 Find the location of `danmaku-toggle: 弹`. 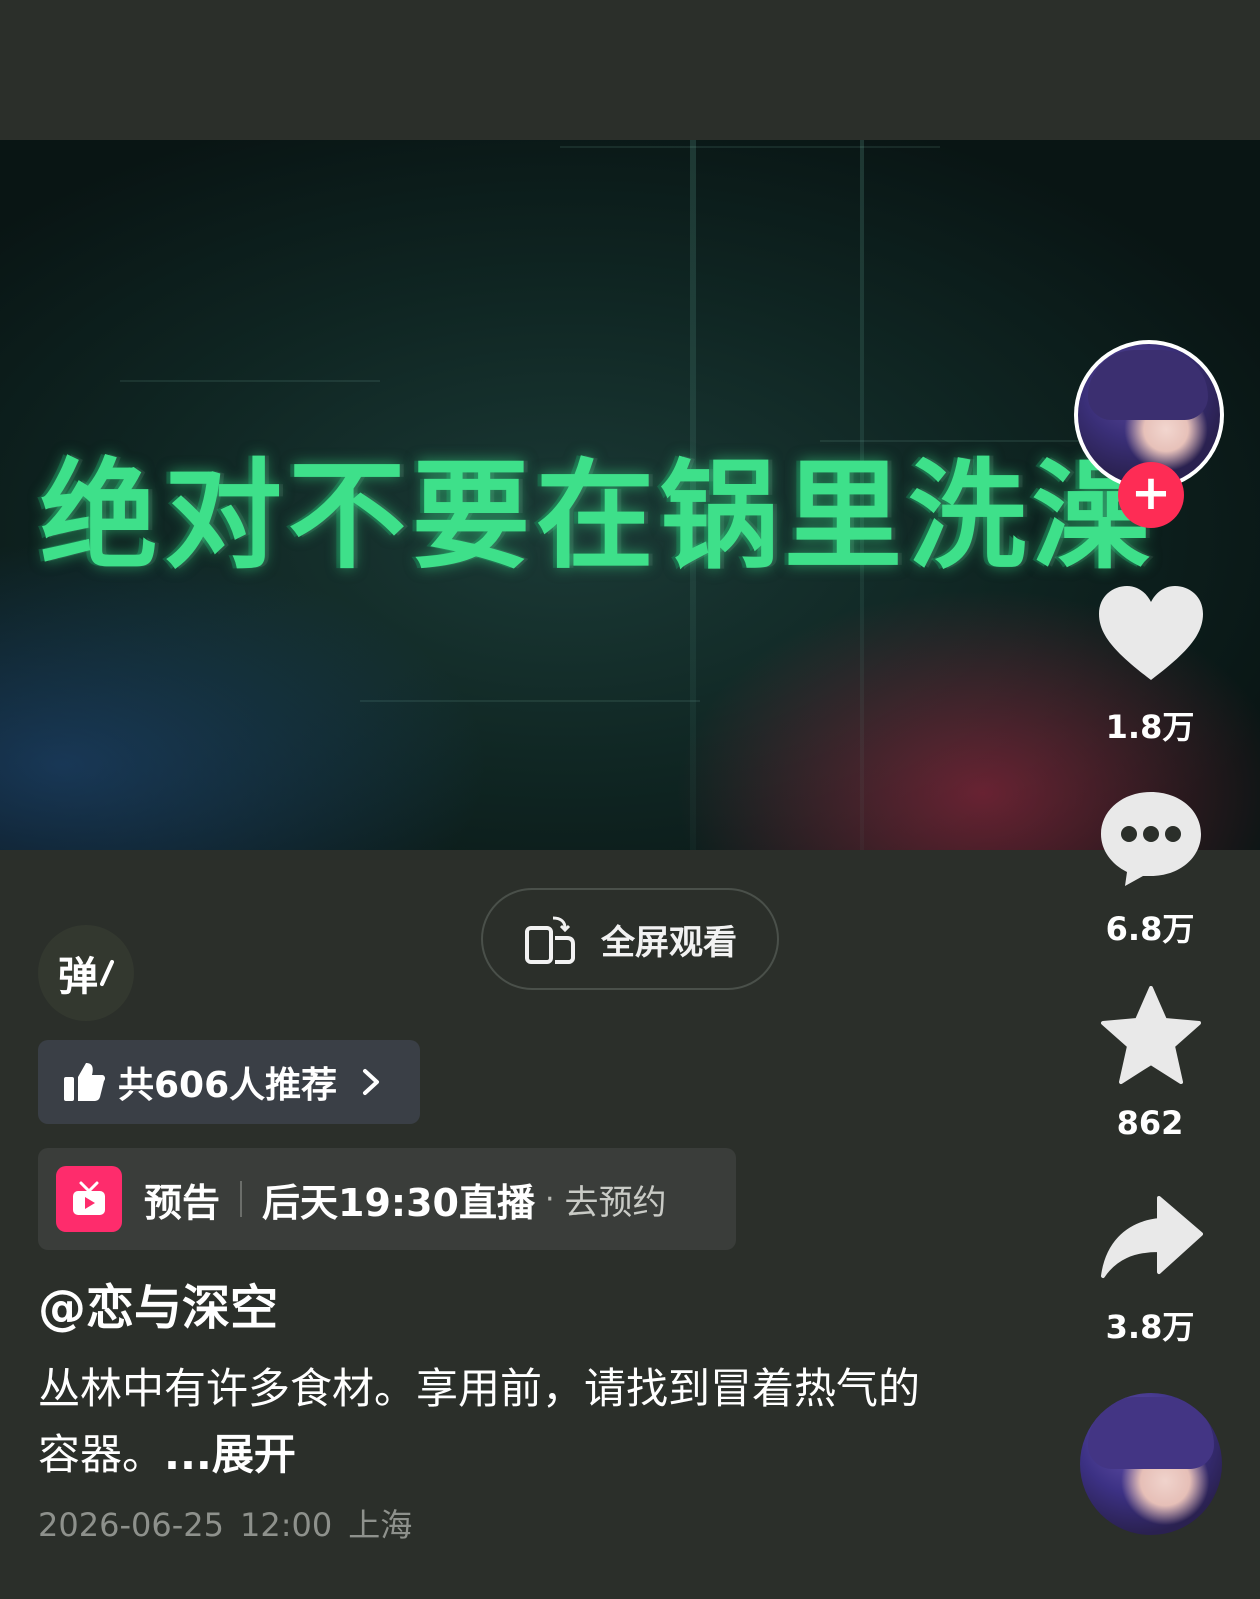

danmaku-toggle: 弹 is located at coordinates (86, 973).